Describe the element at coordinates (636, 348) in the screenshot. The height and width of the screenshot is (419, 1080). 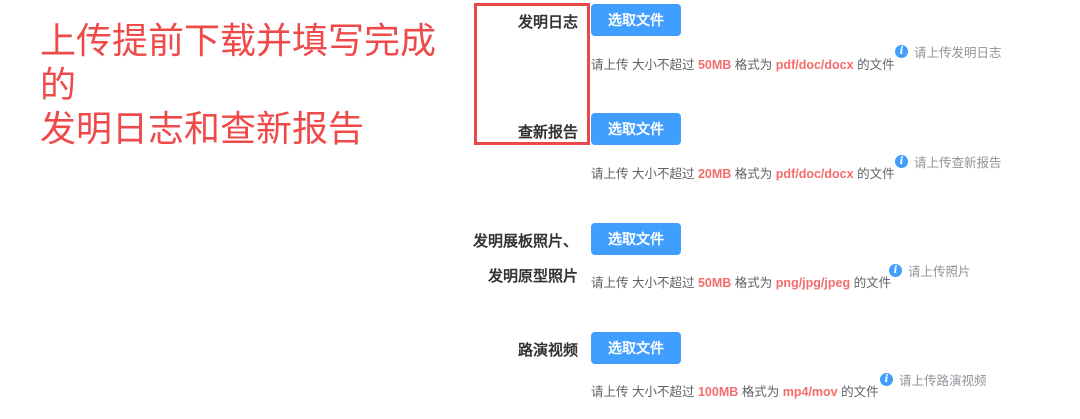
I see `select-file-button-roadshow-video: 选取文件` at that location.